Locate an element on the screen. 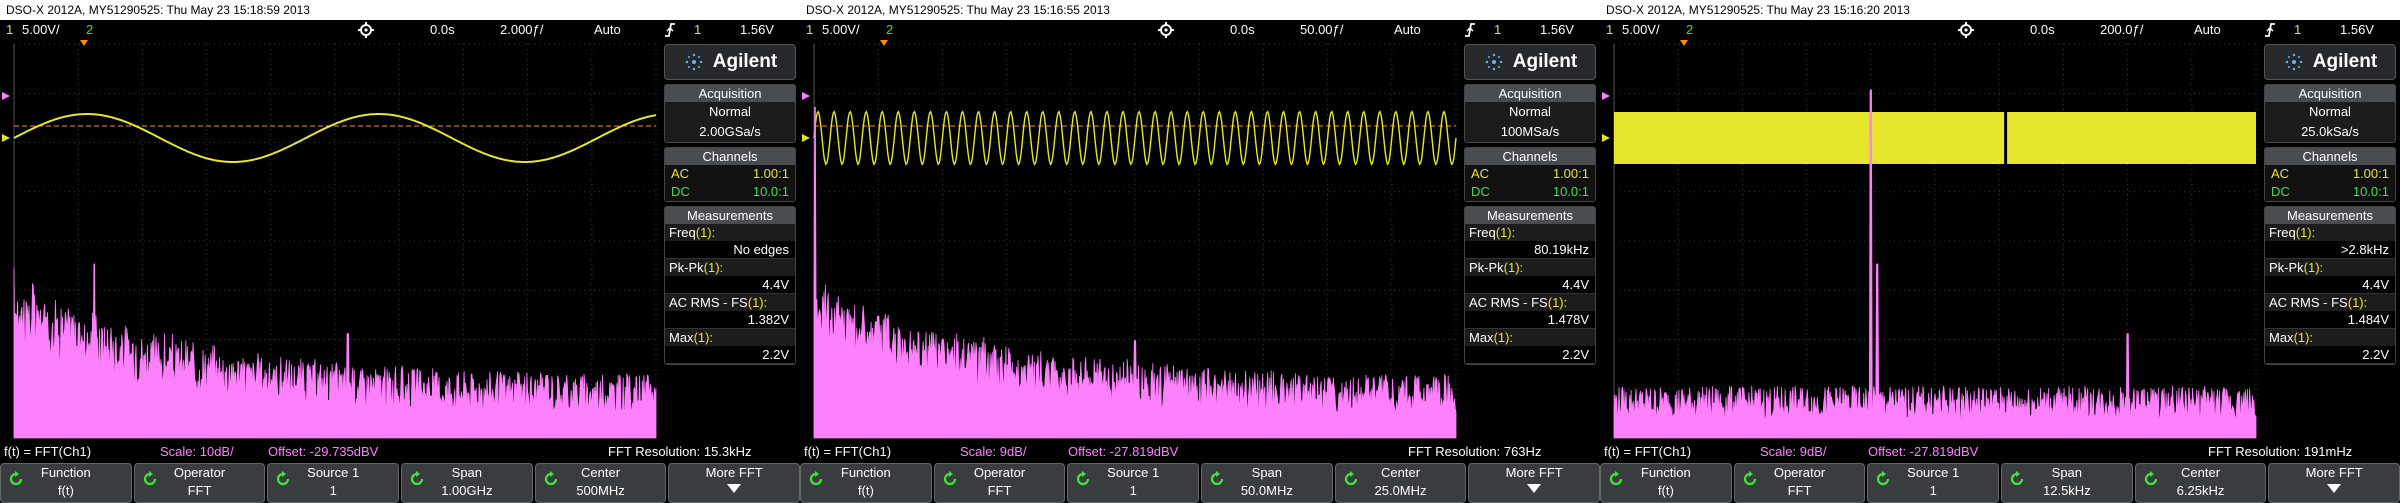  acquisition-section: Acquisition Normal 25.0kSa/s is located at coordinates (2330, 113).